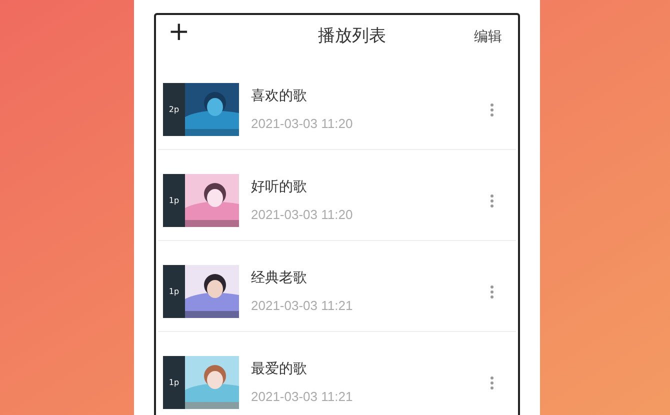 This screenshot has height=415, width=670. I want to click on song-count: 2p, so click(174, 110).